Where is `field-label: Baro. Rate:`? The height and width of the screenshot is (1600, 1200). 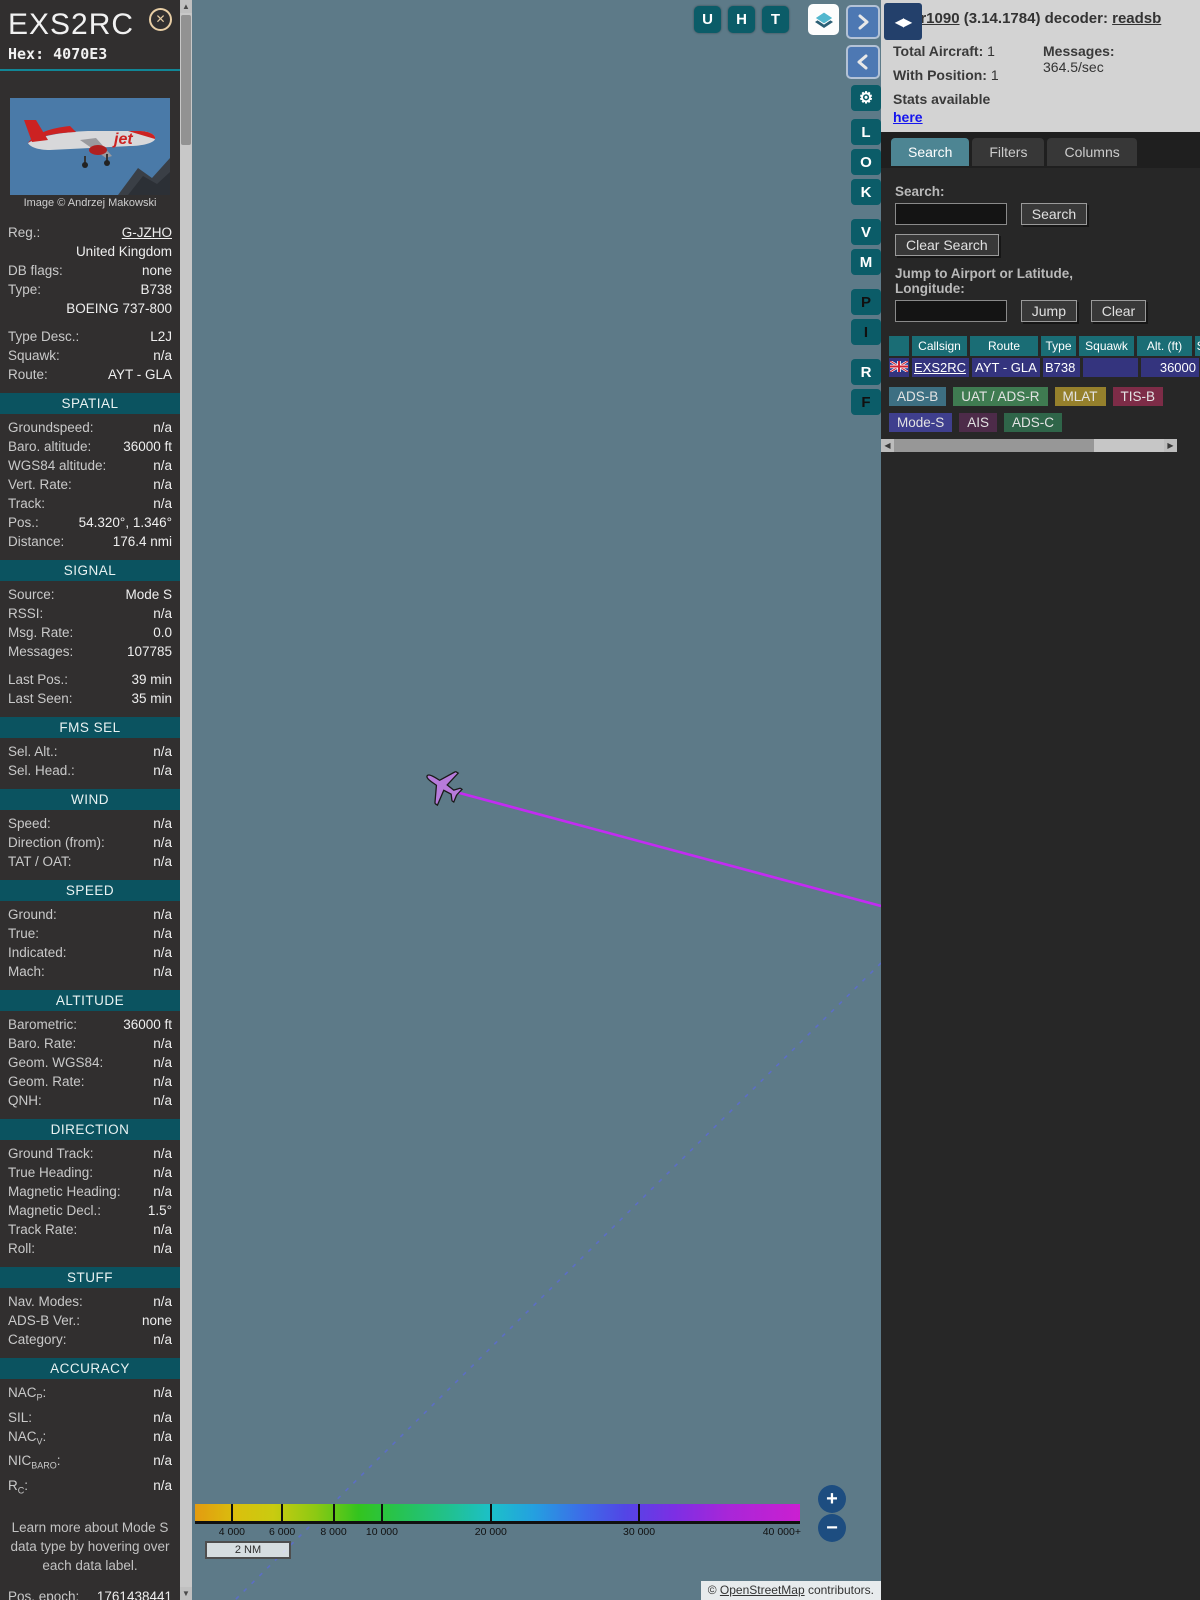
field-label: Baro. Rate: is located at coordinates (42, 1043).